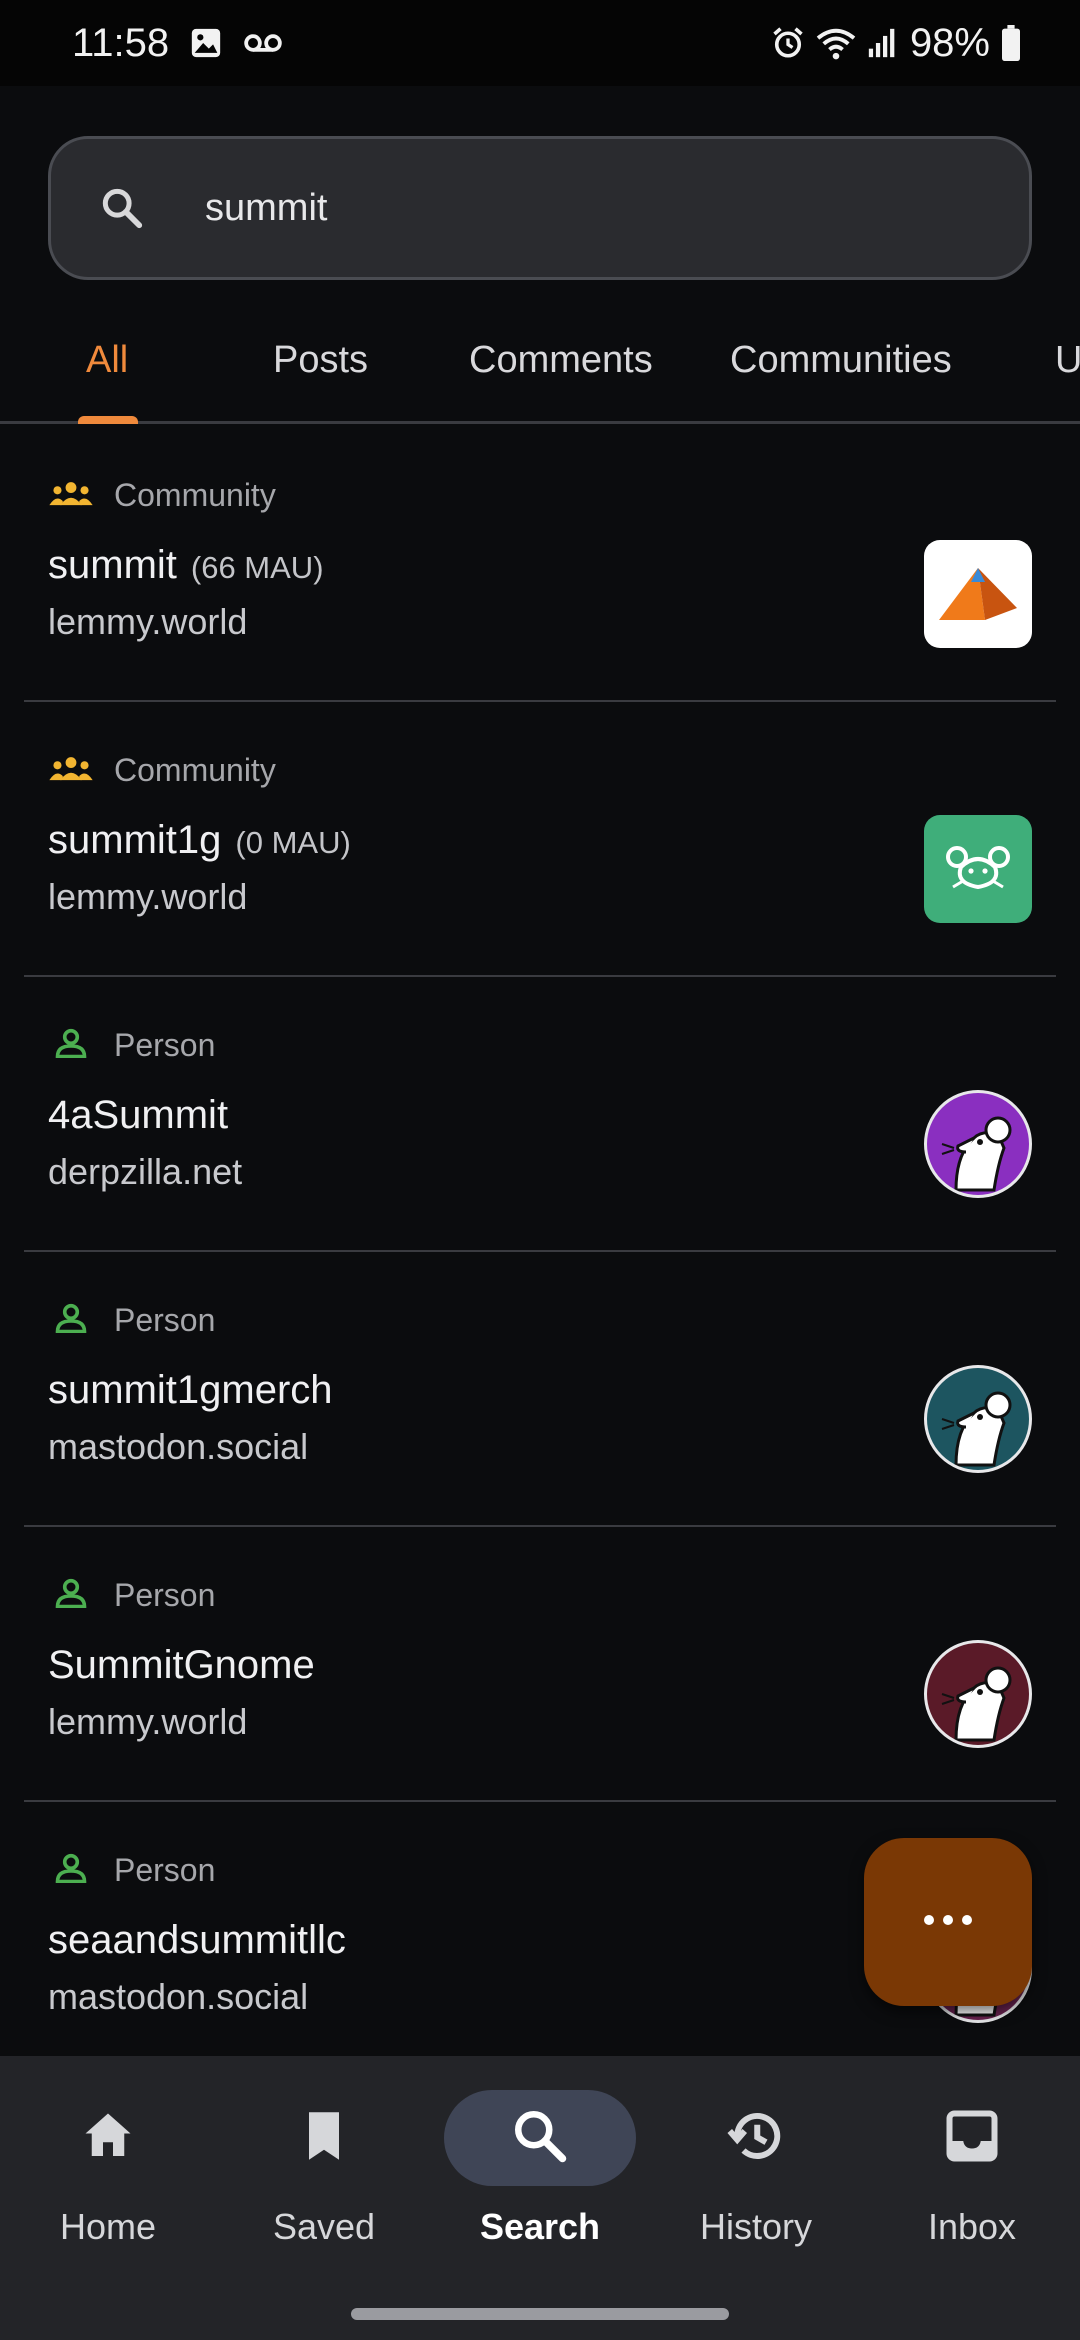 This screenshot has height=2340, width=1080. Describe the element at coordinates (108, 2226) in the screenshot. I see `nav-label: Home` at that location.